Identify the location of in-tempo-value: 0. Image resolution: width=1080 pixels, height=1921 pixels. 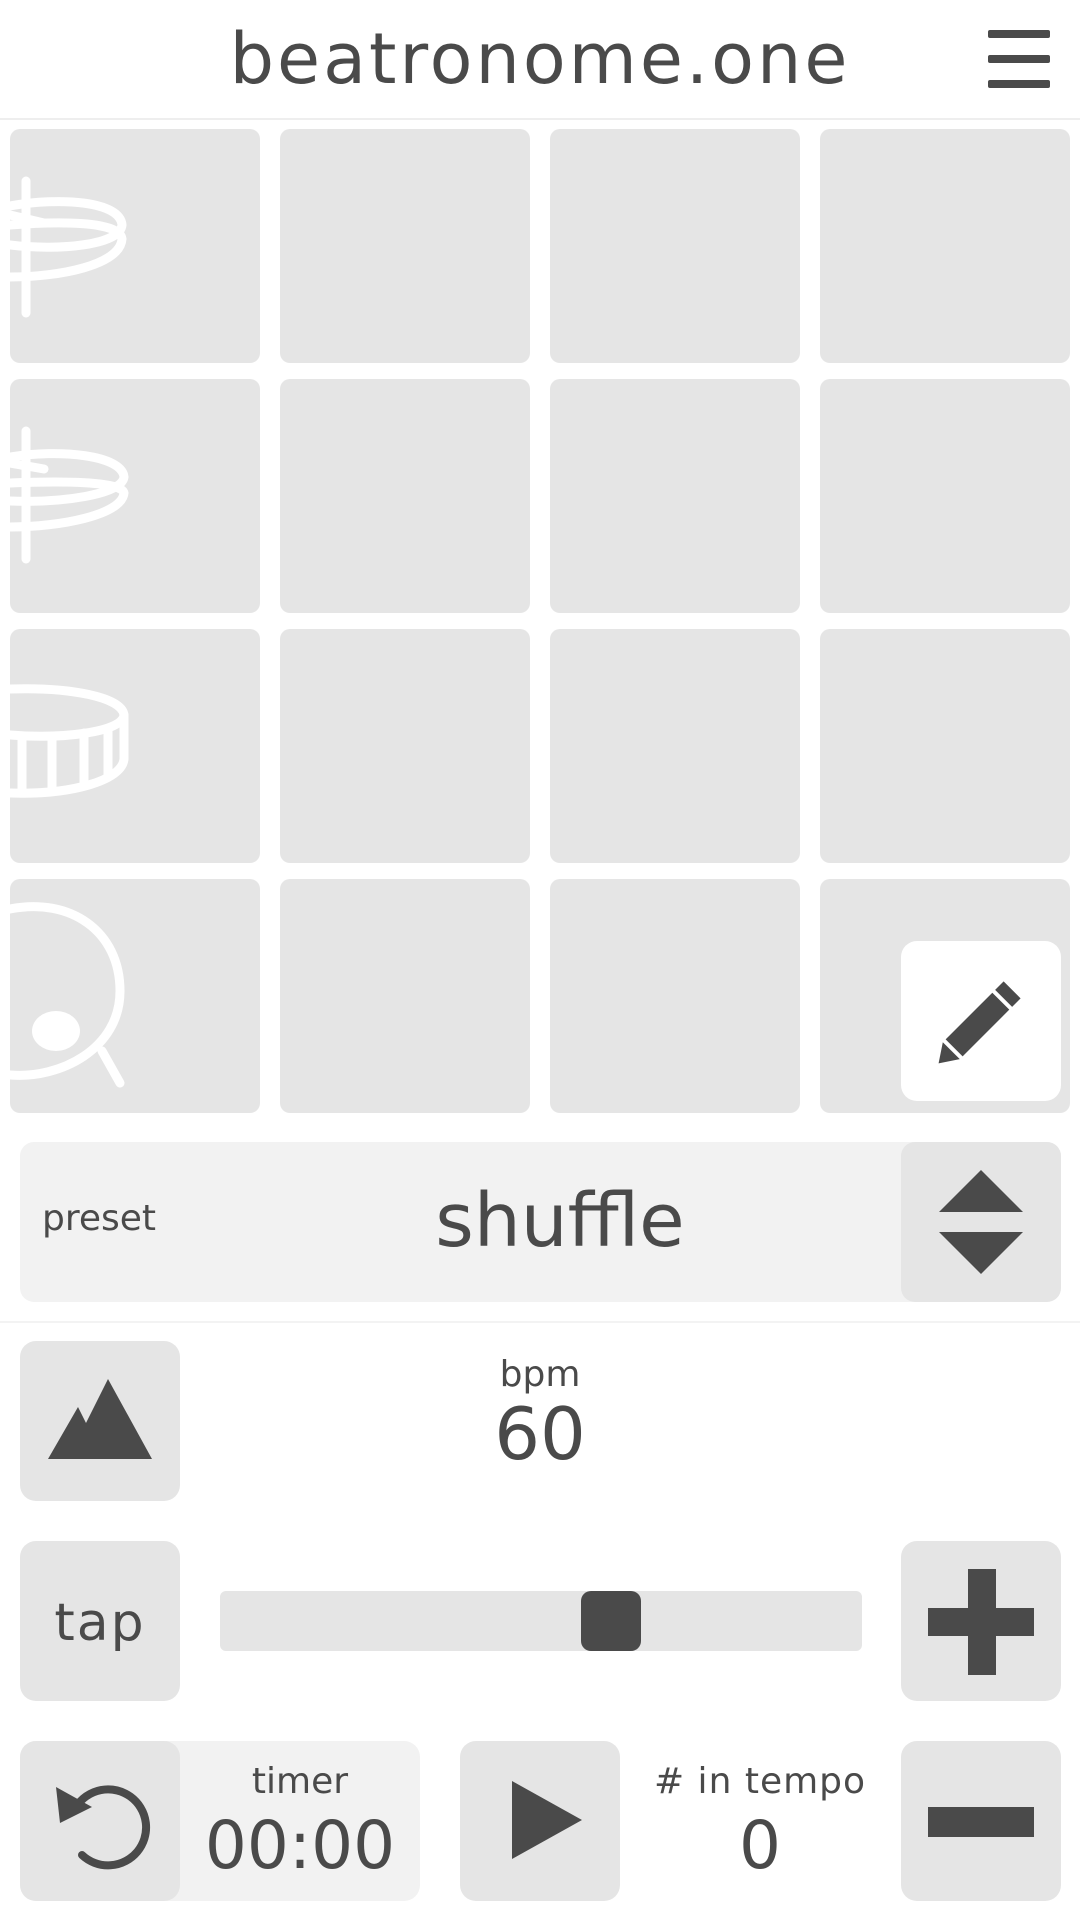
(760, 1845).